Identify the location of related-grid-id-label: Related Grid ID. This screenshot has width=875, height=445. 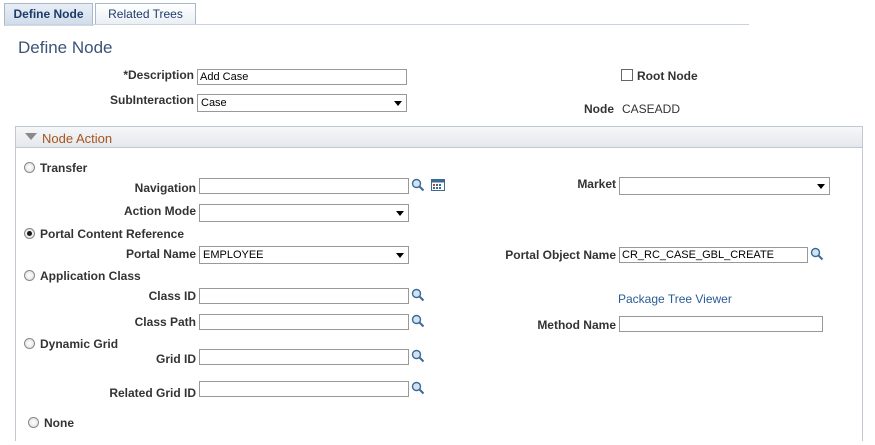
(152, 393).